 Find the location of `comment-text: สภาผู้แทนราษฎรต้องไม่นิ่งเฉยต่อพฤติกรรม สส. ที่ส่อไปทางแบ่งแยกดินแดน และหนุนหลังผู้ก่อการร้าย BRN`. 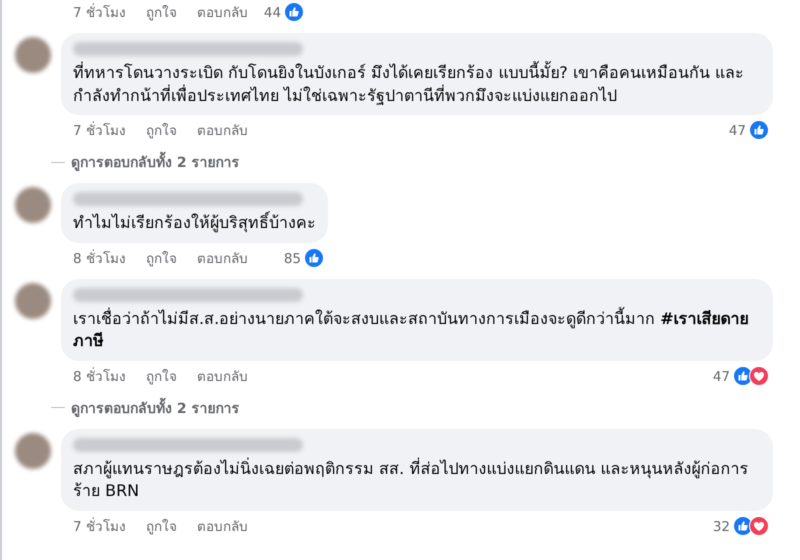

comment-text: สภาผู้แทนราษฎรต้องไม่นิ่งเฉยต่อพฤติกรรม สส. ที่ส่อไปทางแบ่งแยกดินแดน และหนุนหลังผู้ก่อการร้าย BRN is located at coordinates (411, 480).